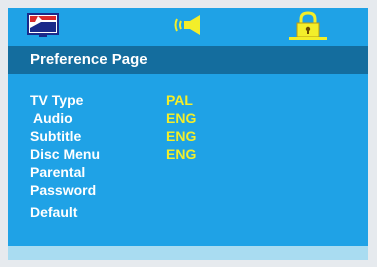 This screenshot has width=377, height=267. I want to click on menu-item-password: Password, so click(188, 191).